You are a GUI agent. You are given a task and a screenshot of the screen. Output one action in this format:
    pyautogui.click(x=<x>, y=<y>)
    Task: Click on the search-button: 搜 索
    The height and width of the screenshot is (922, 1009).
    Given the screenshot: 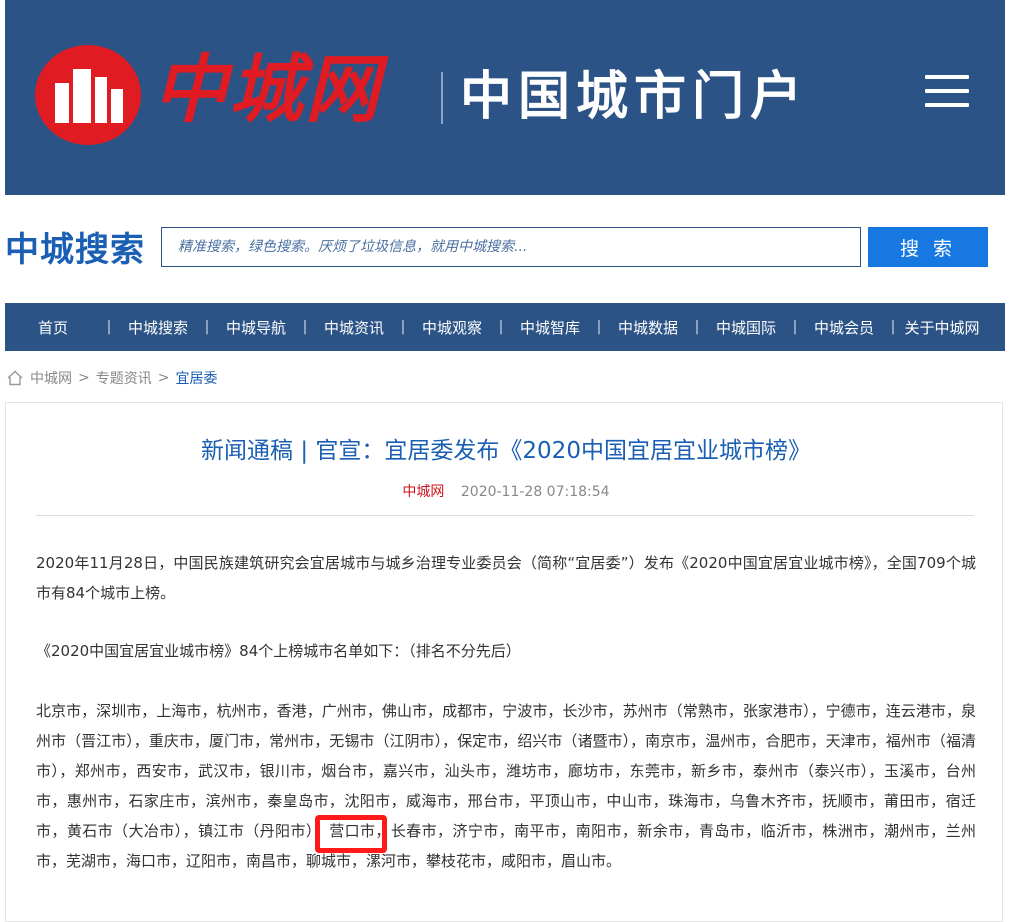 What is the action you would take?
    pyautogui.click(x=928, y=247)
    